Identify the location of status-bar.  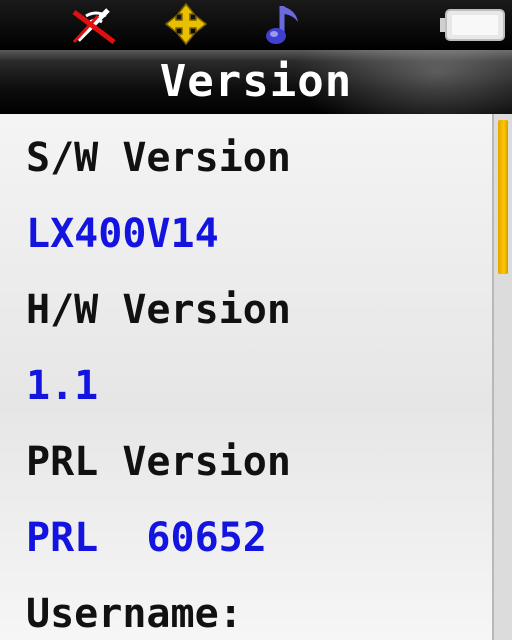
(256, 25).